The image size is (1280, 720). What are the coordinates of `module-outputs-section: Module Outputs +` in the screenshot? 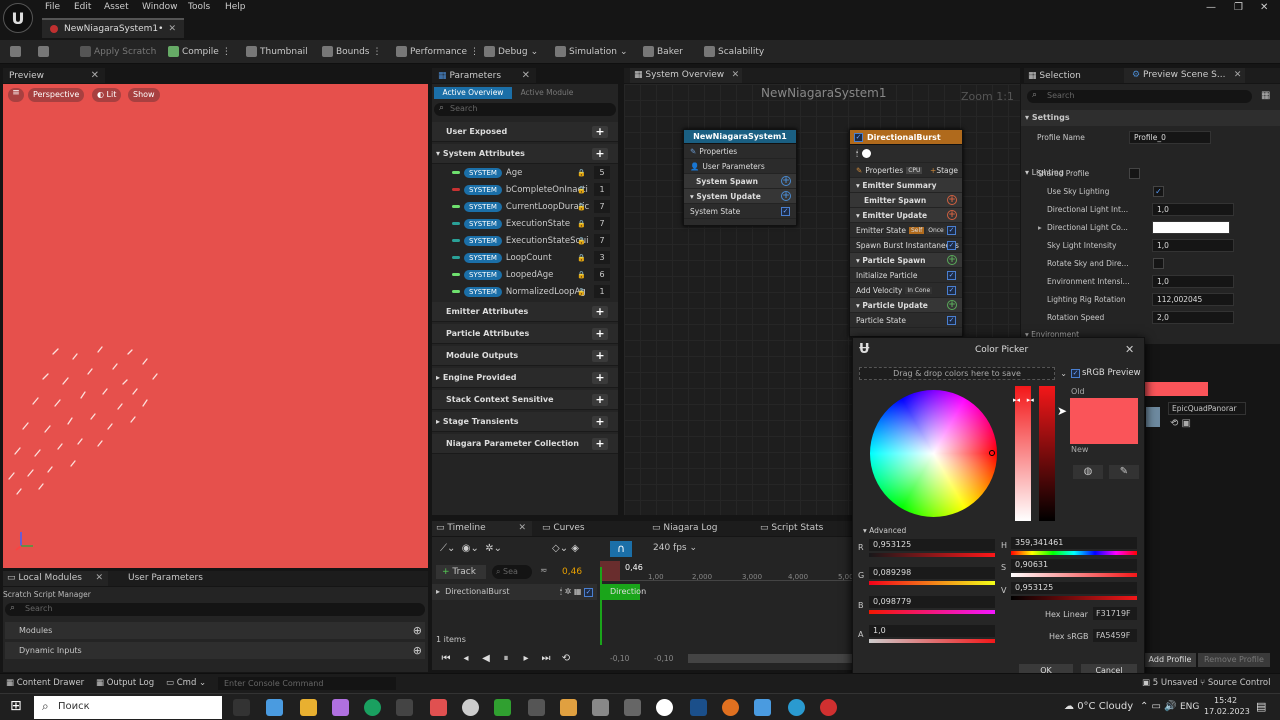 It's located at (525, 356).